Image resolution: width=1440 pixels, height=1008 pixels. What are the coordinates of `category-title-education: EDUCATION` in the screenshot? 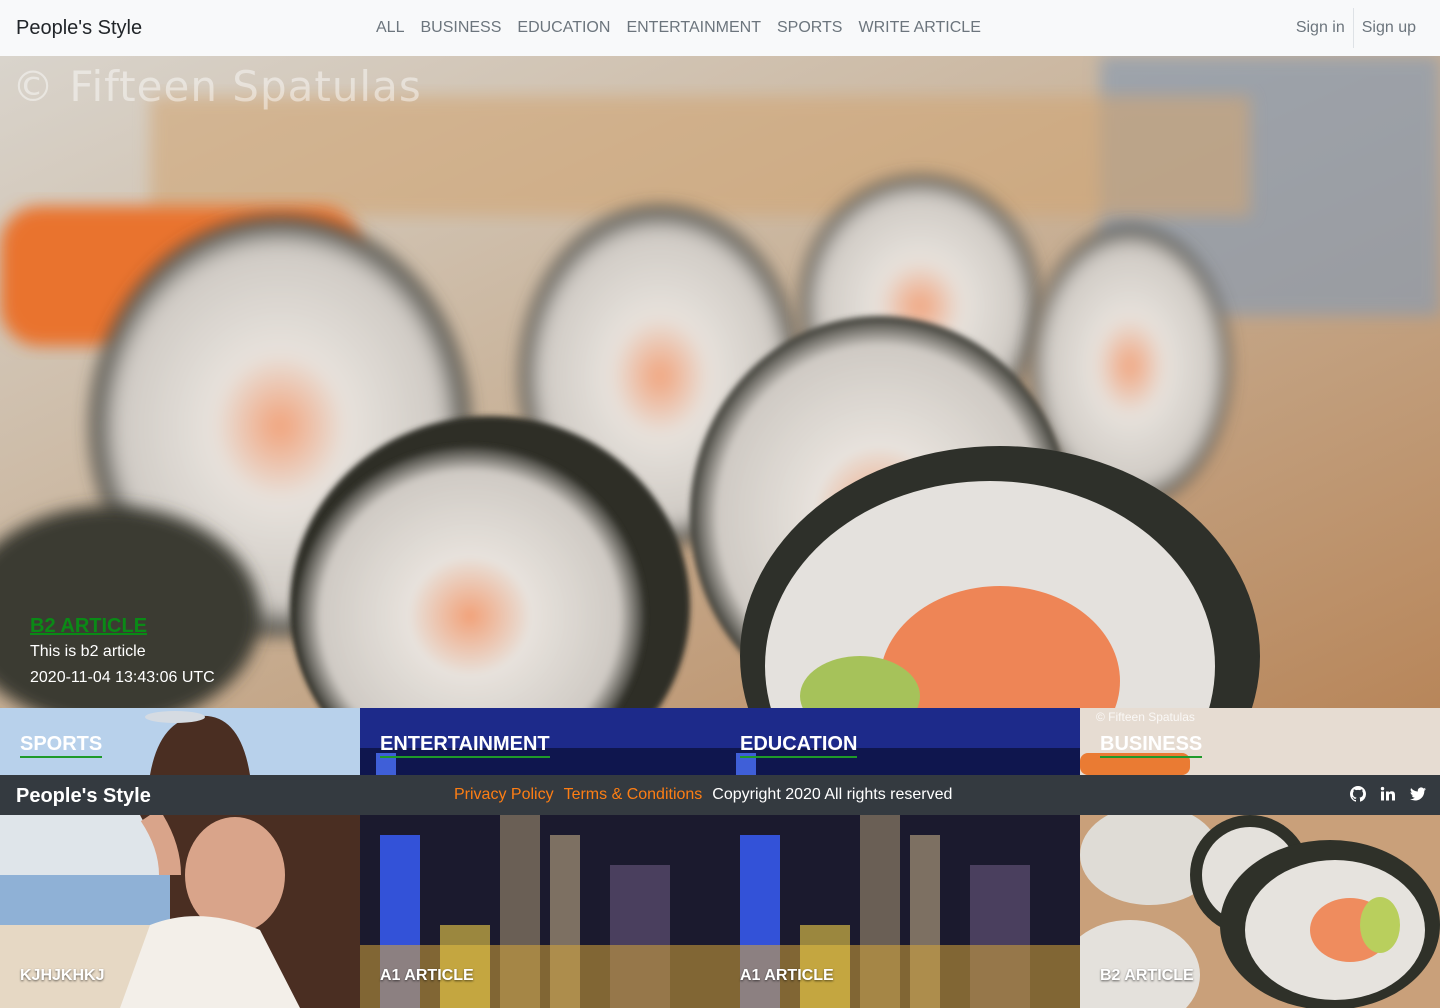 It's located at (799, 745).